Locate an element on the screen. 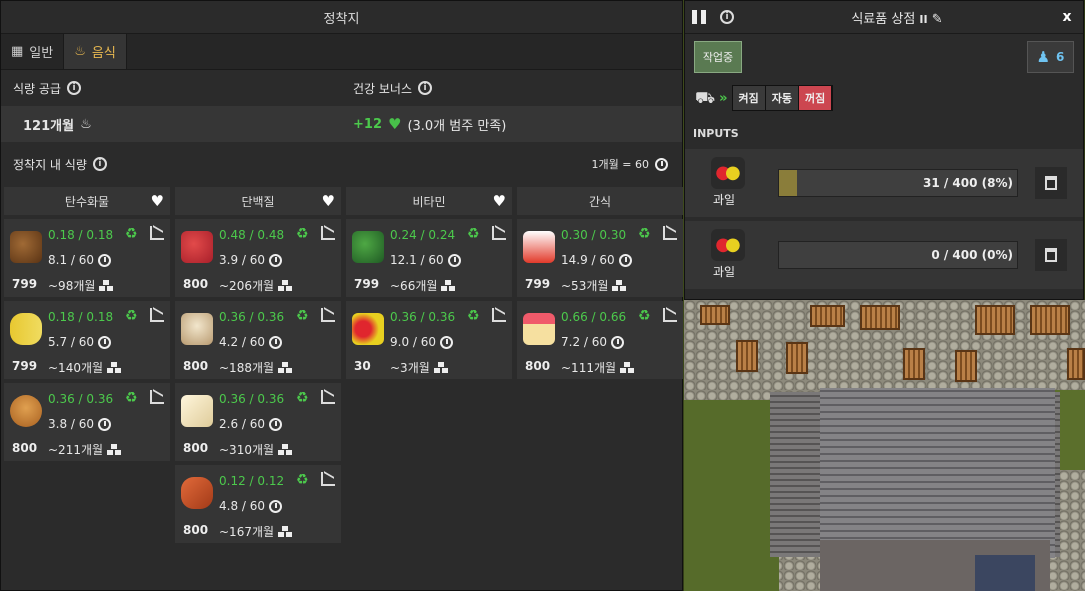 Image resolution: width=1085 pixels, height=591 pixels. mode-auto-button: 자동 is located at coordinates (782, 98).